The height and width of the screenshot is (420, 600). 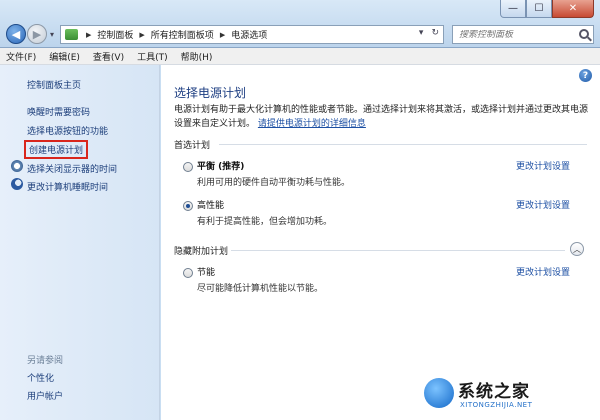 What do you see at coordinates (40, 377) in the screenshot?
I see `see-also-personalization: 个性化` at bounding box center [40, 377].